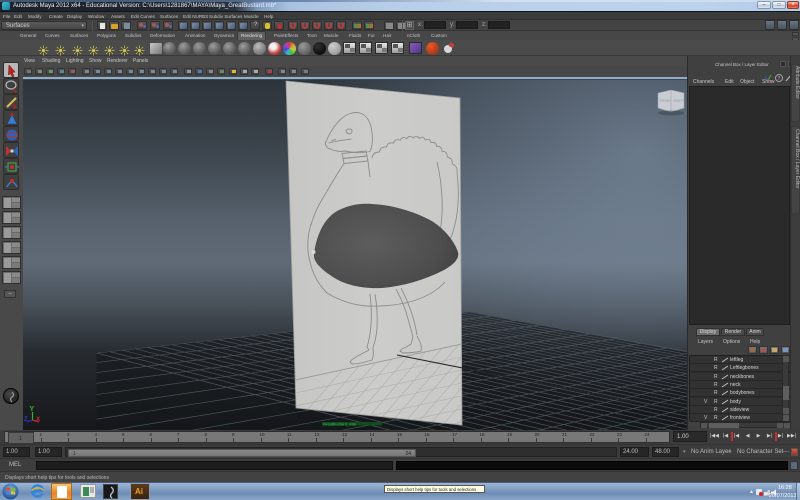  I want to click on svg-text: FRONT, so click(665, 101).